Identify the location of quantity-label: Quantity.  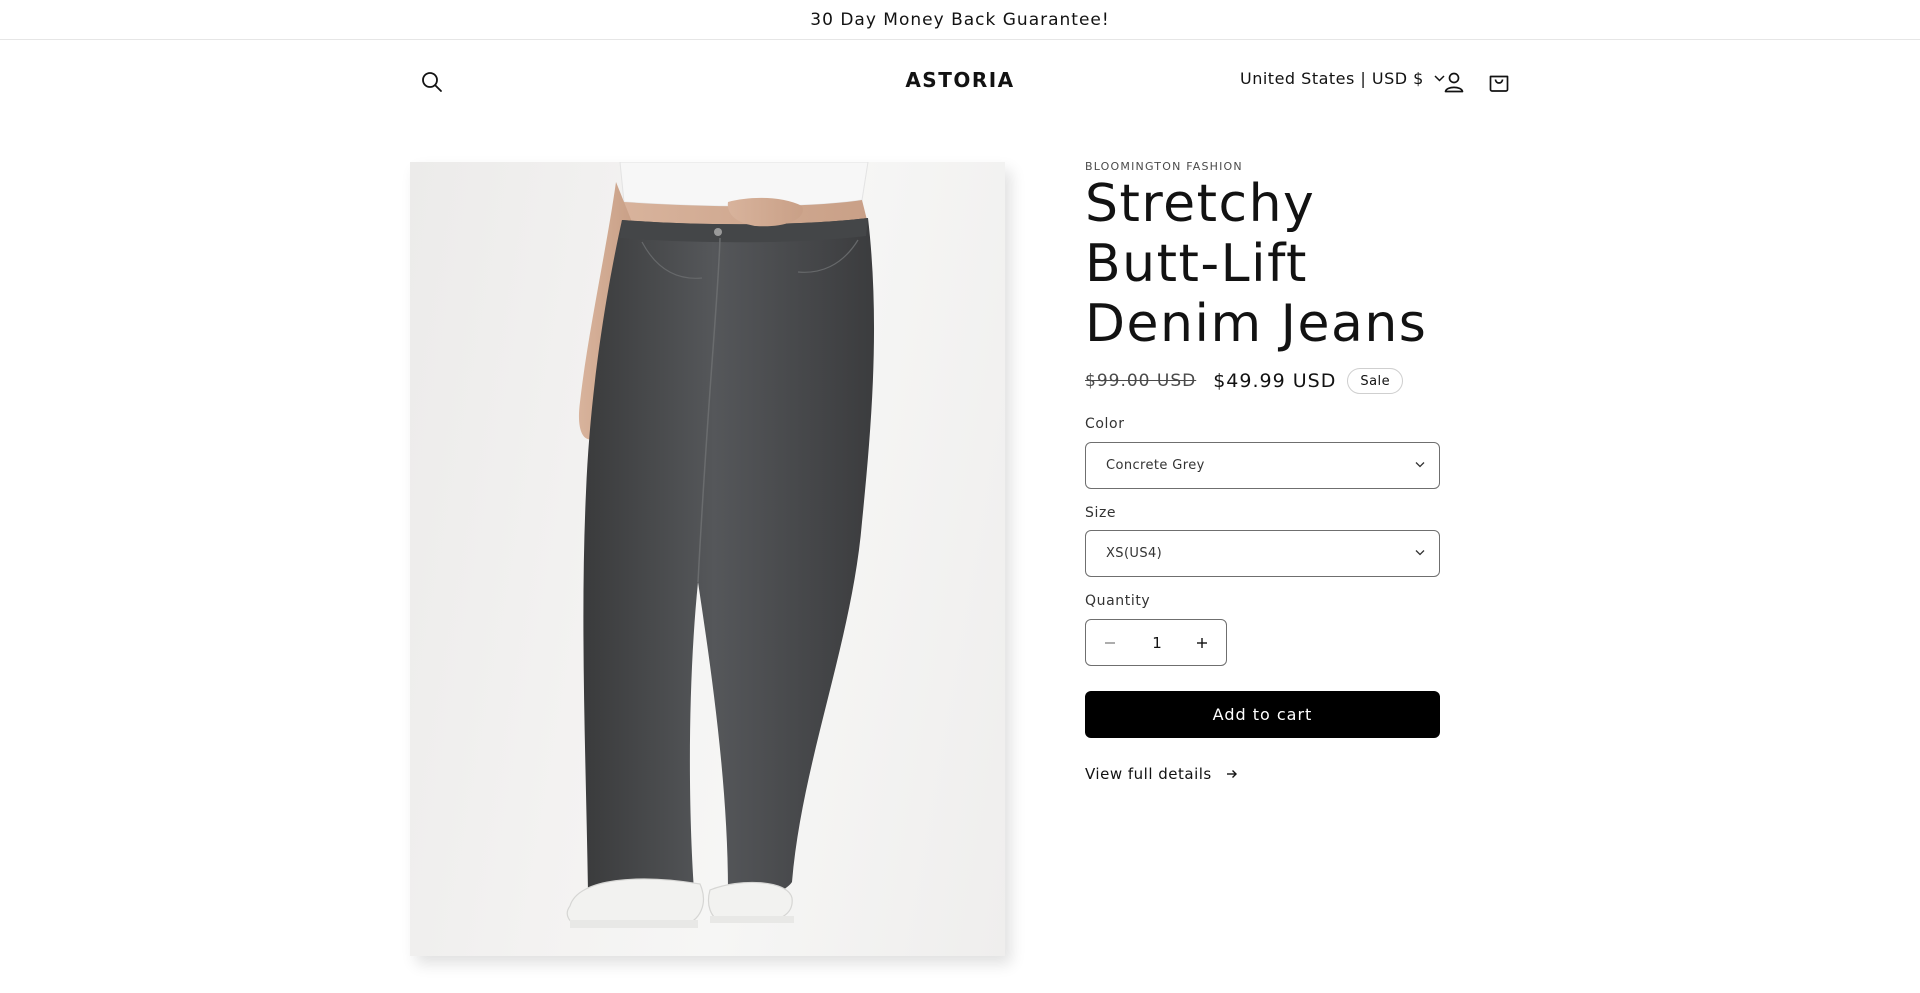
(1118, 601).